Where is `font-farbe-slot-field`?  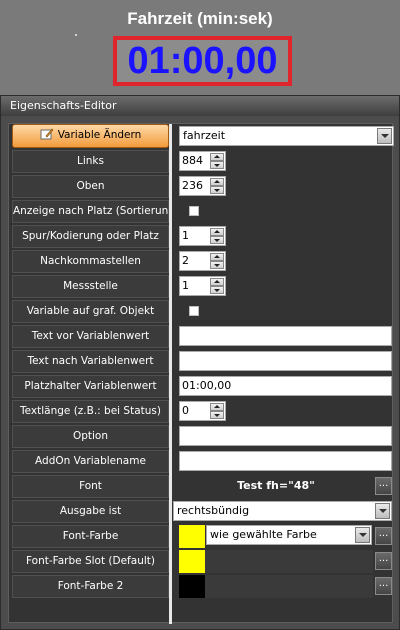
font-farbe-slot-field is located at coordinates (289, 561).